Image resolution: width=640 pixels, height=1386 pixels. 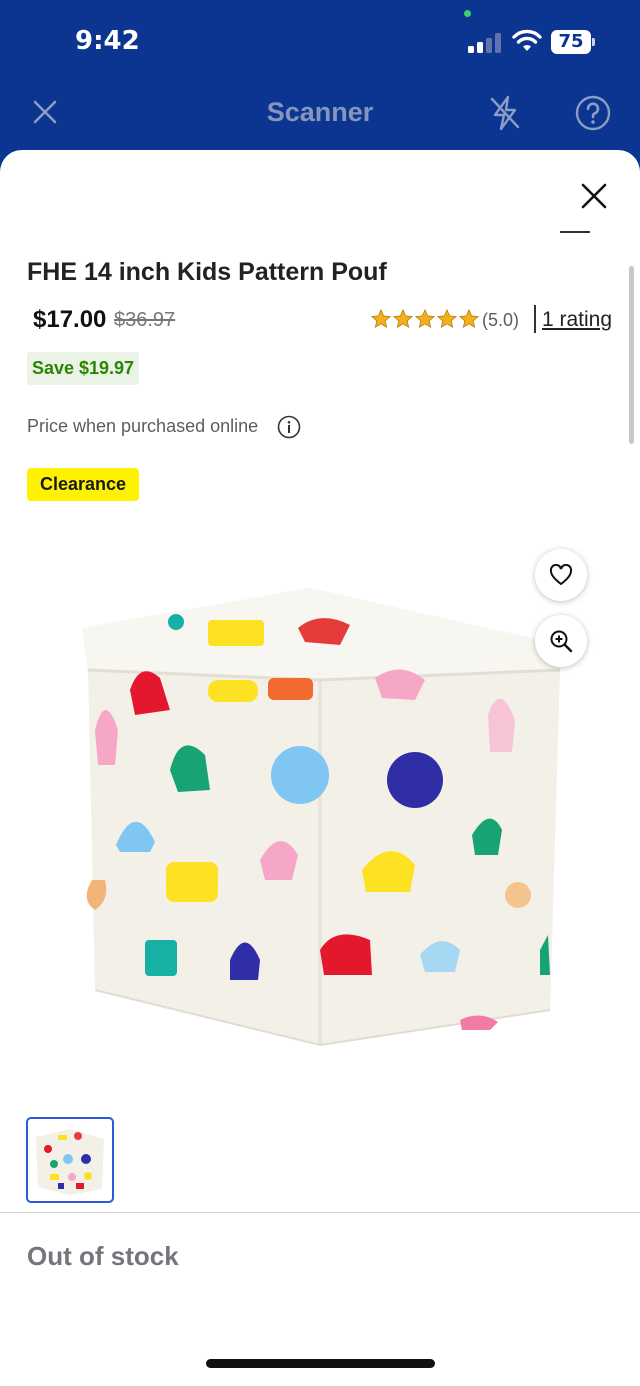 What do you see at coordinates (527, 40) in the screenshot?
I see `wifi-icon` at bounding box center [527, 40].